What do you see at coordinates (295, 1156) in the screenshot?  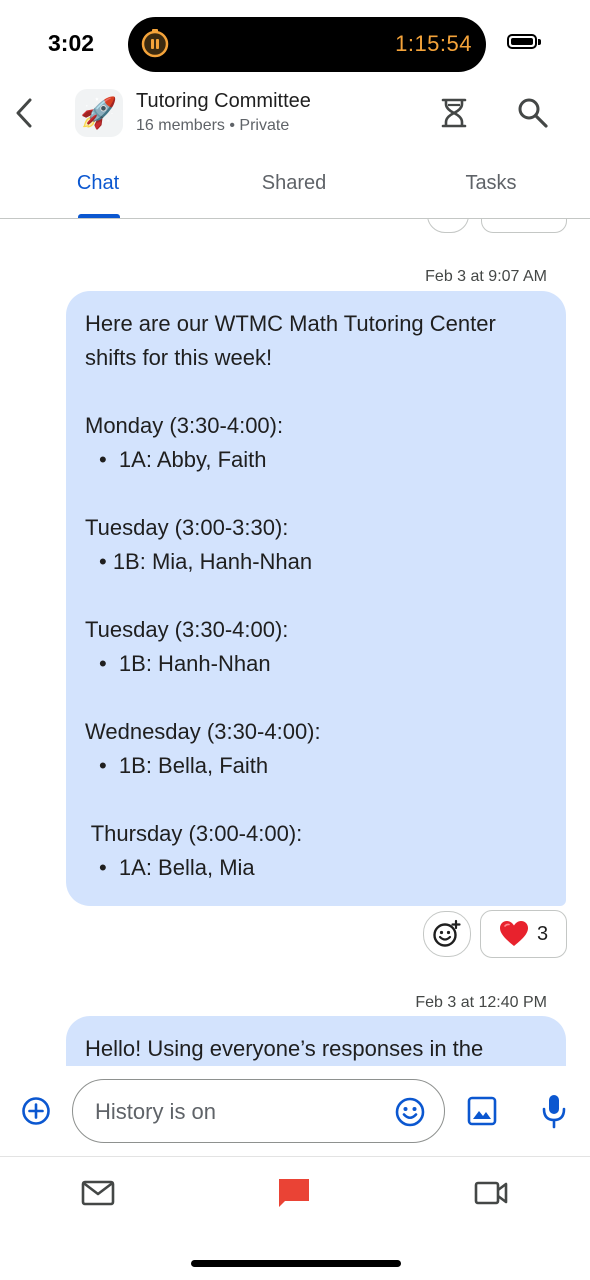 I see `bottom-nav-divider` at bounding box center [295, 1156].